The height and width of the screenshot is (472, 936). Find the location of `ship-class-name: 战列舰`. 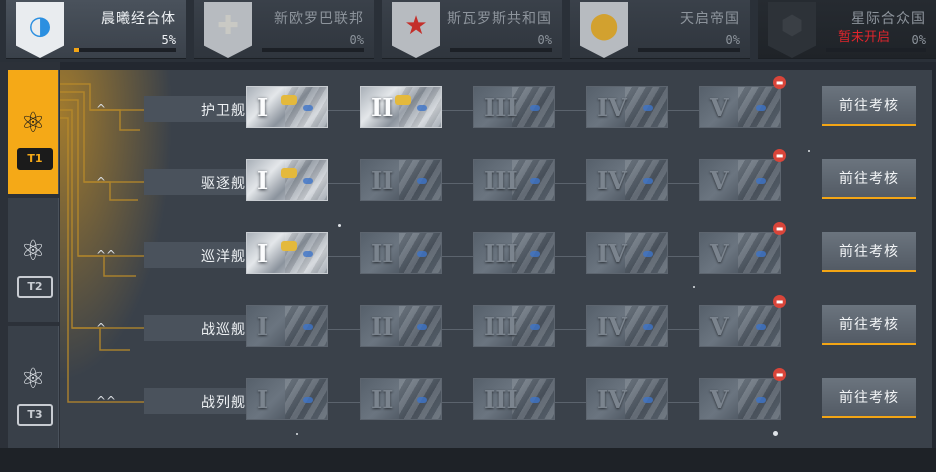

ship-class-name: 战列舰 is located at coordinates (223, 403).